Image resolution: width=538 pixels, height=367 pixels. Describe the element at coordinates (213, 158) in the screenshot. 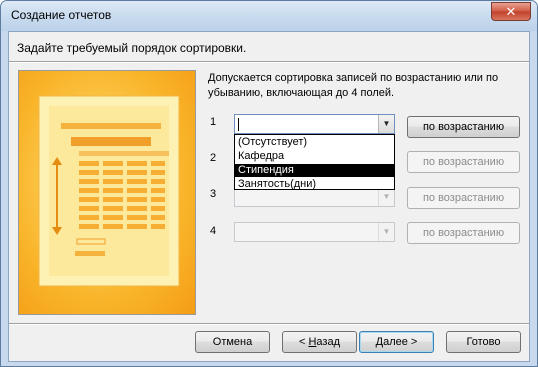

I see `sort-row-2-number: 2` at that location.